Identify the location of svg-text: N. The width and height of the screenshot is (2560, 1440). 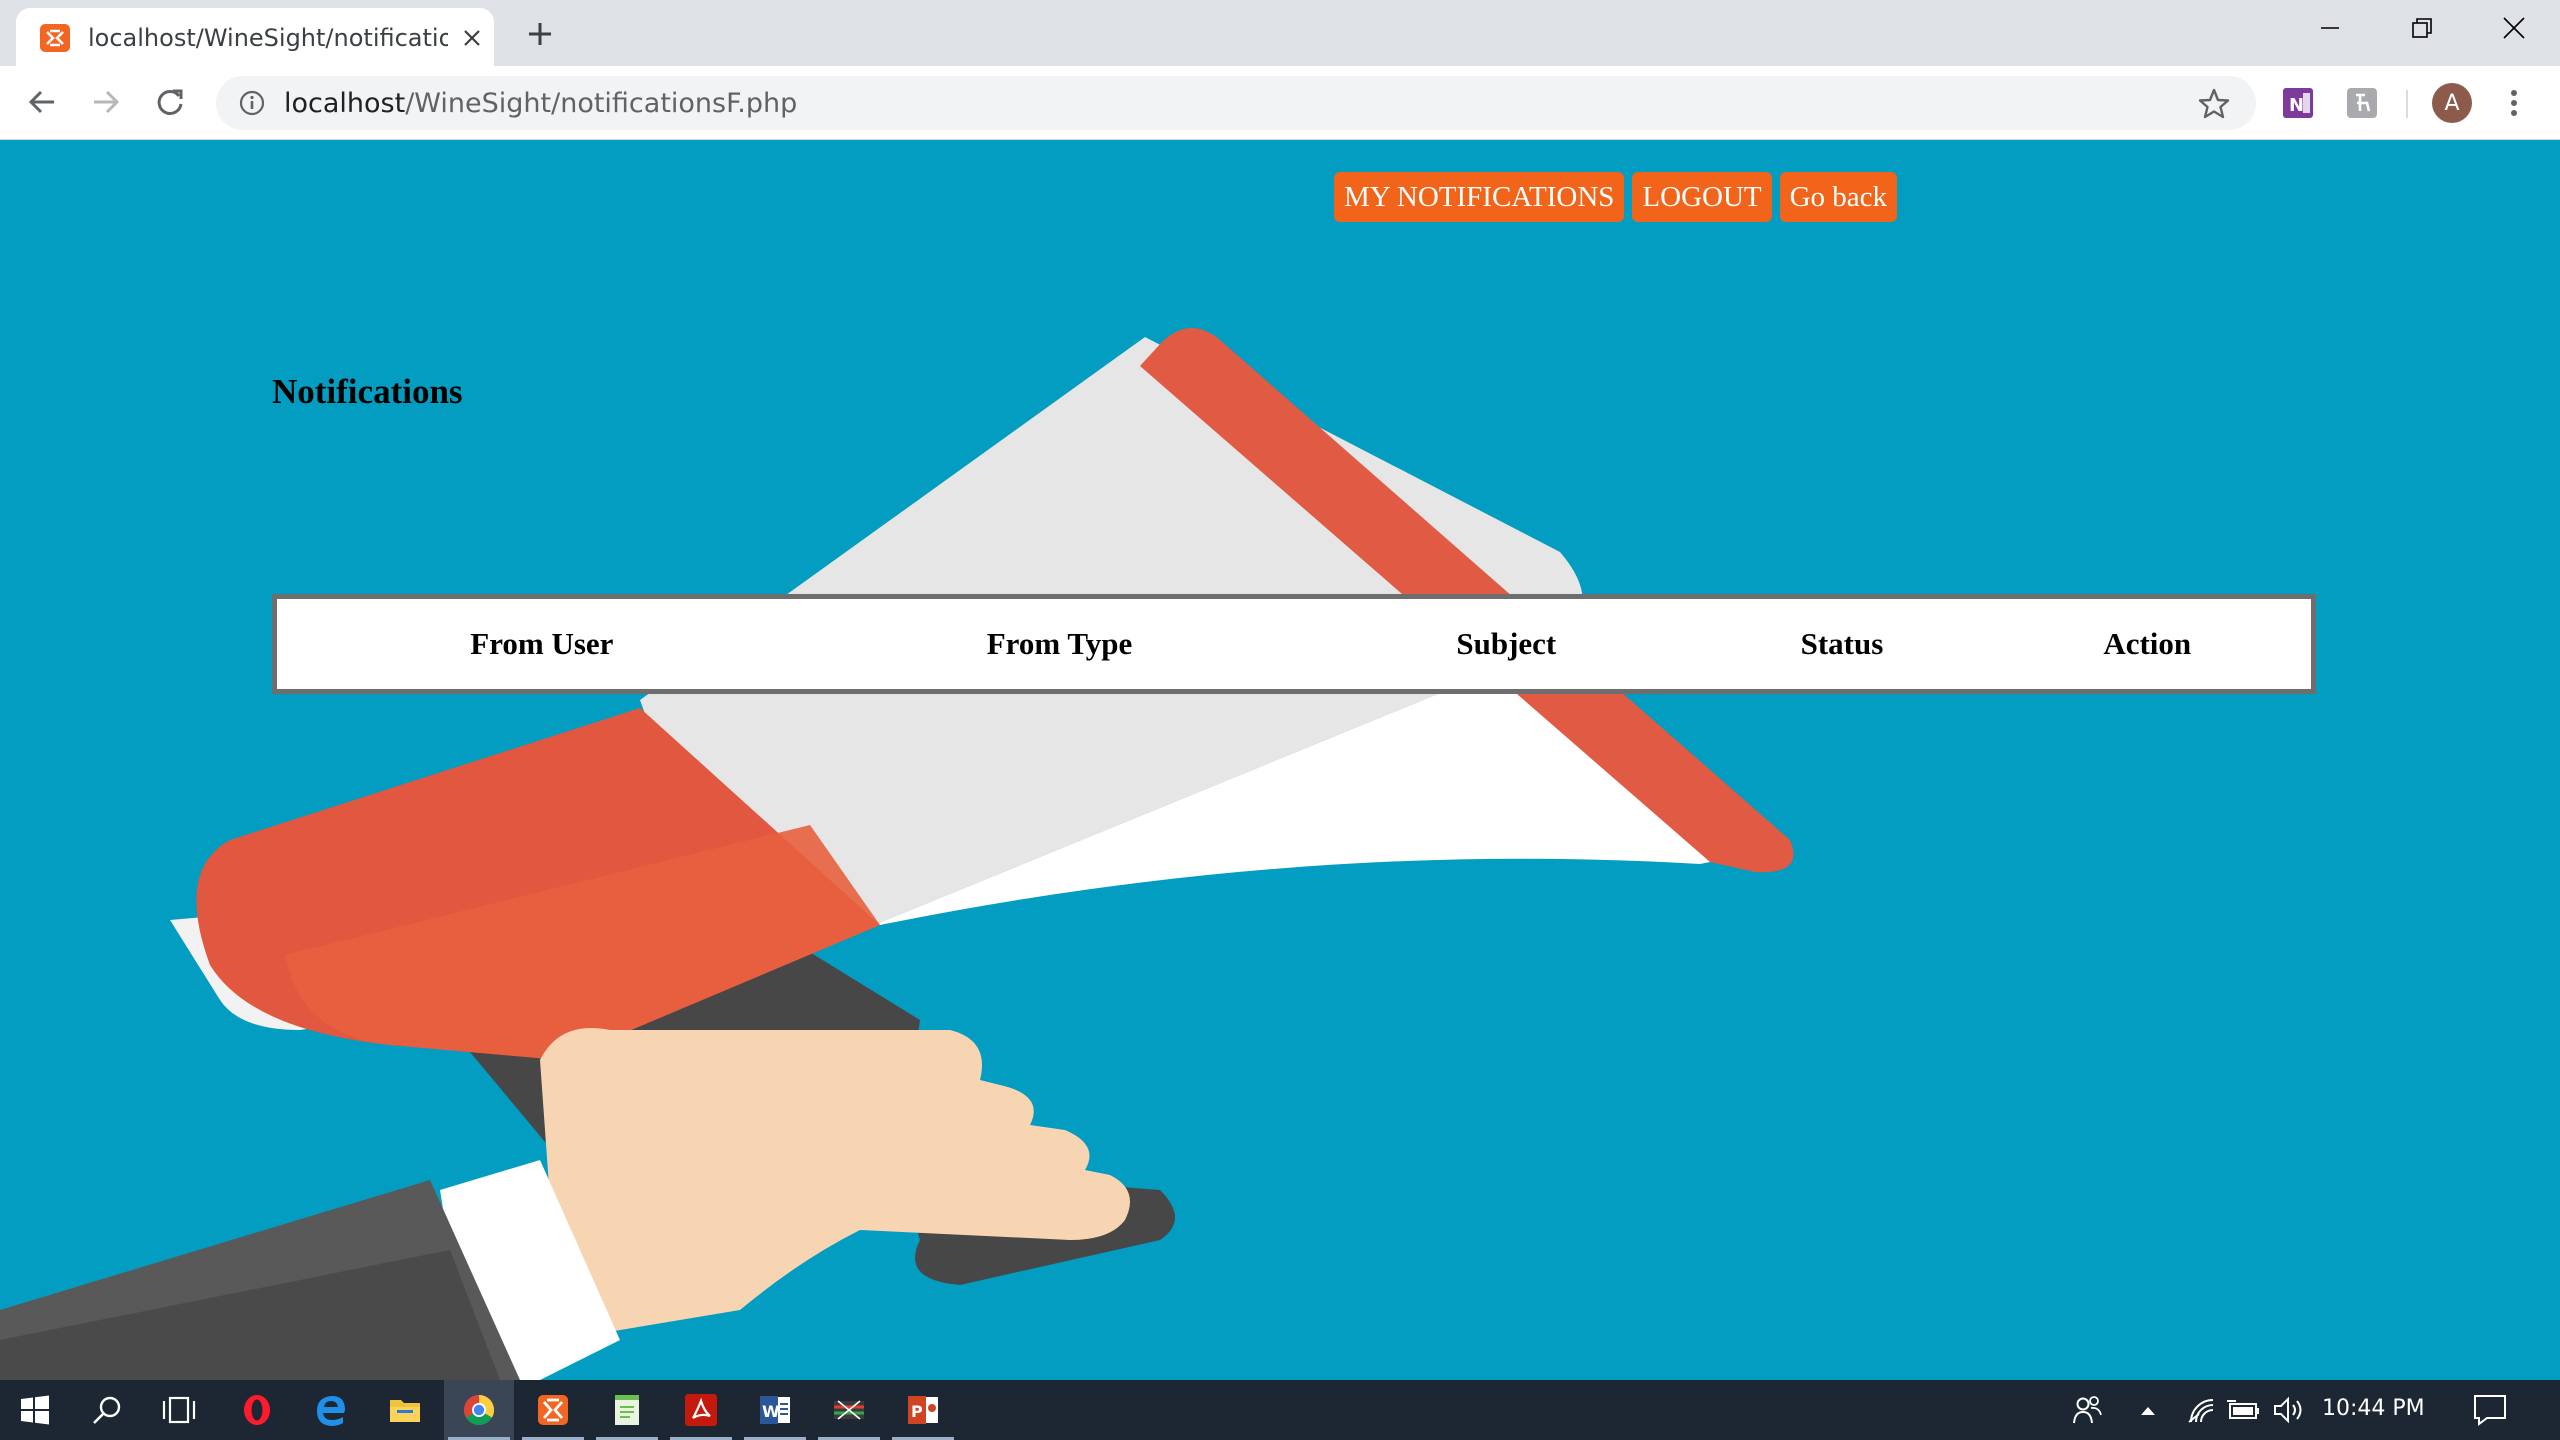
(2296, 105).